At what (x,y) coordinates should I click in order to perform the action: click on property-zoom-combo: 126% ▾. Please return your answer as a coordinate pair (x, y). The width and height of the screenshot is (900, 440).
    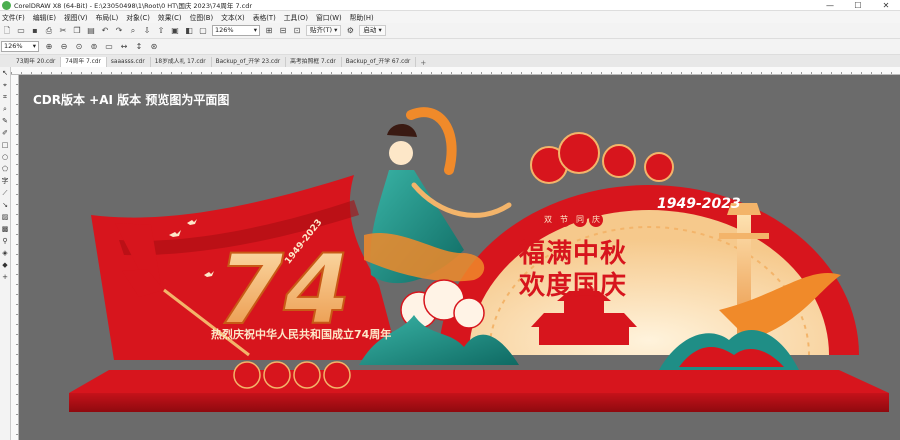
    Looking at the image, I should click on (20, 46).